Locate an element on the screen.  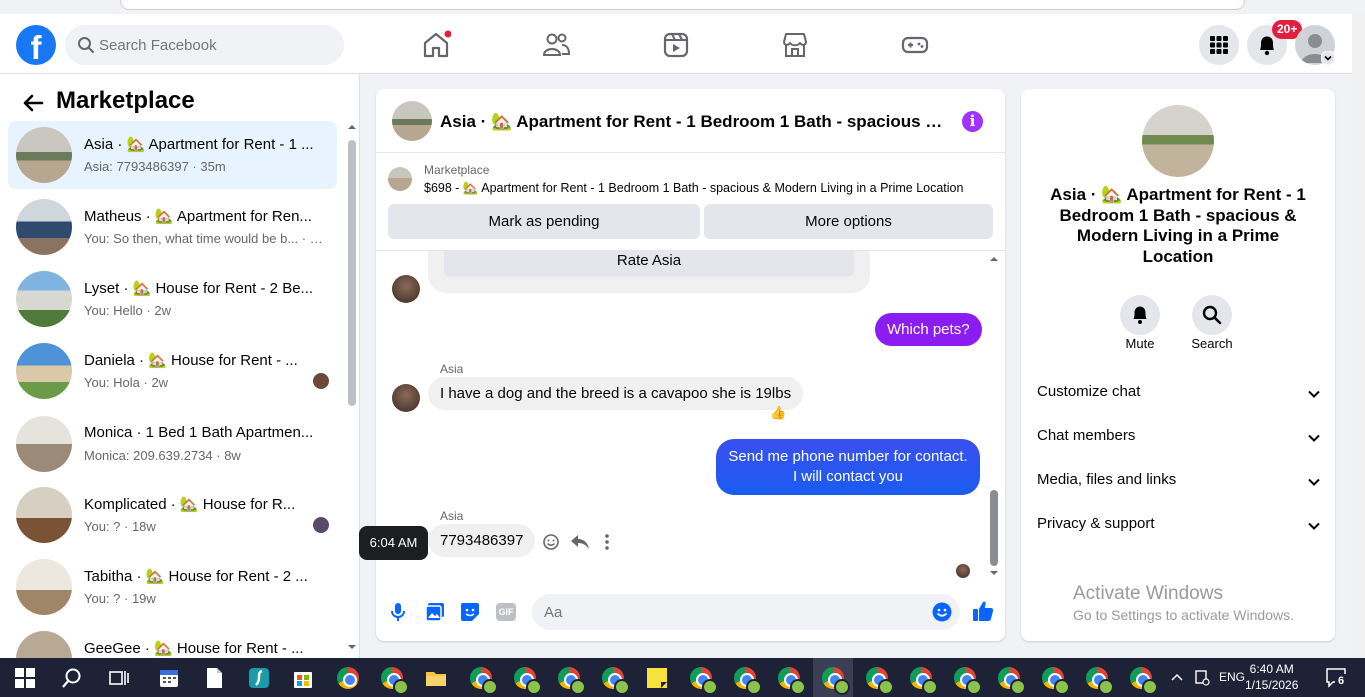
notification-center-button: 6 is located at coordinates (1336, 677).